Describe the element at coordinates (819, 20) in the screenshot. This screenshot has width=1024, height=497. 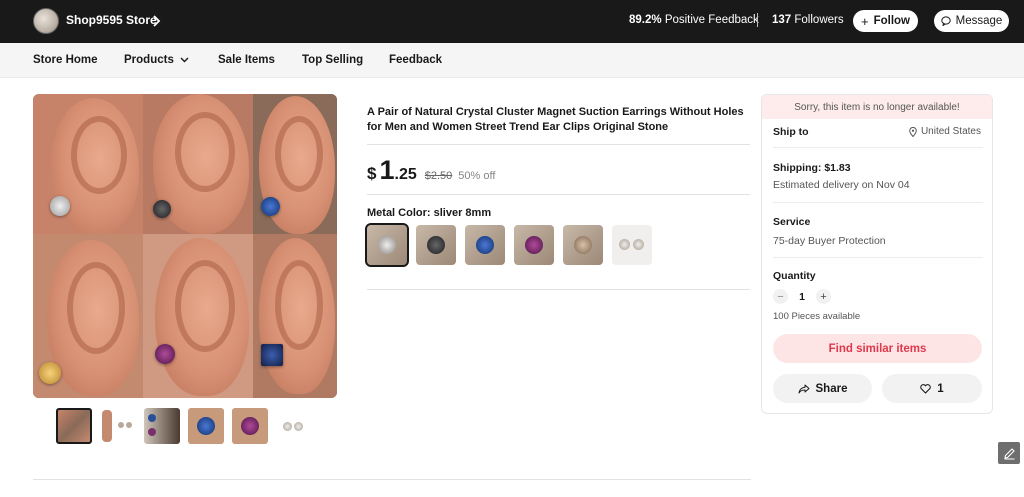
I see `followers-label: Followers` at that location.